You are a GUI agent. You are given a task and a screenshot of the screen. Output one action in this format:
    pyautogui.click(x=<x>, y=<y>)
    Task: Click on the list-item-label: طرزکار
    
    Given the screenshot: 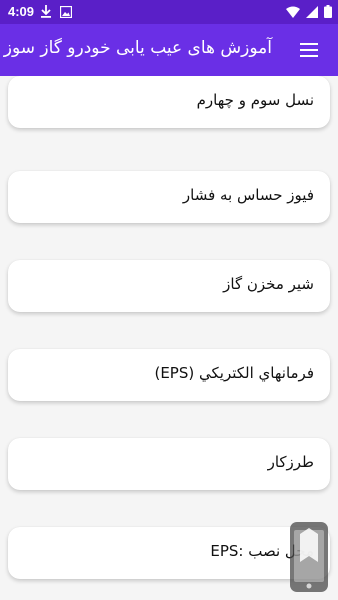 What is the action you would take?
    pyautogui.click(x=290, y=462)
    